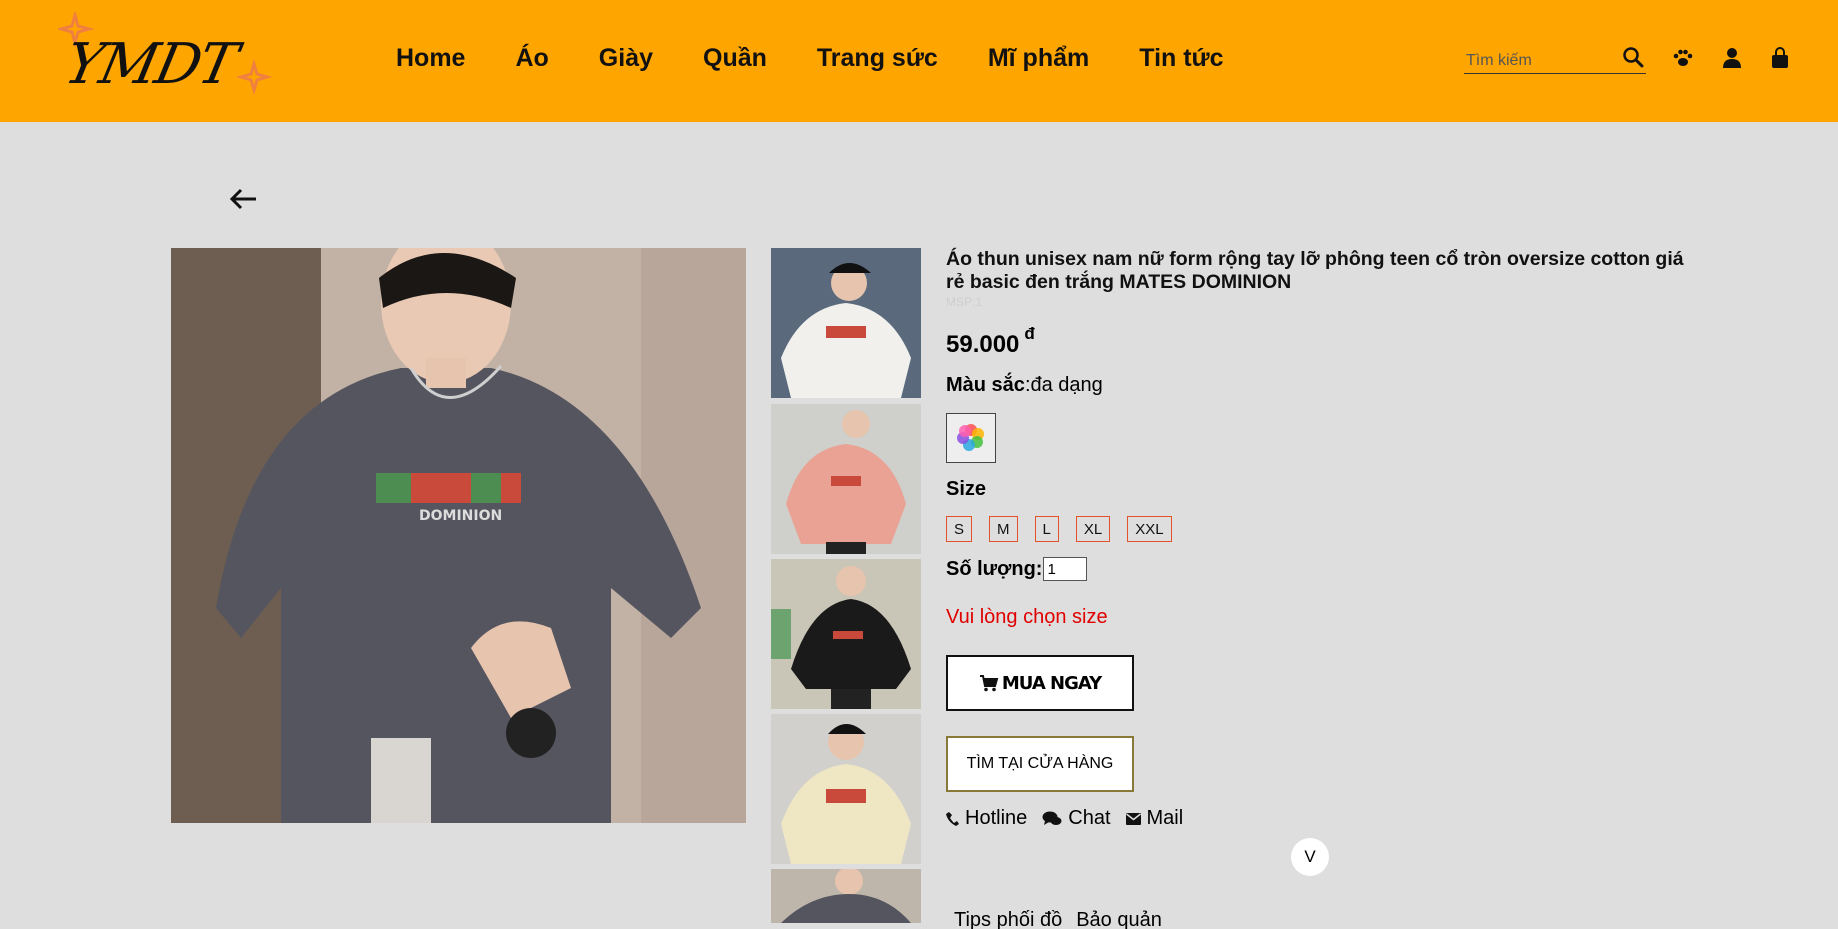 The width and height of the screenshot is (1838, 929). What do you see at coordinates (1046, 529) in the screenshot?
I see `size-option-l: L` at bounding box center [1046, 529].